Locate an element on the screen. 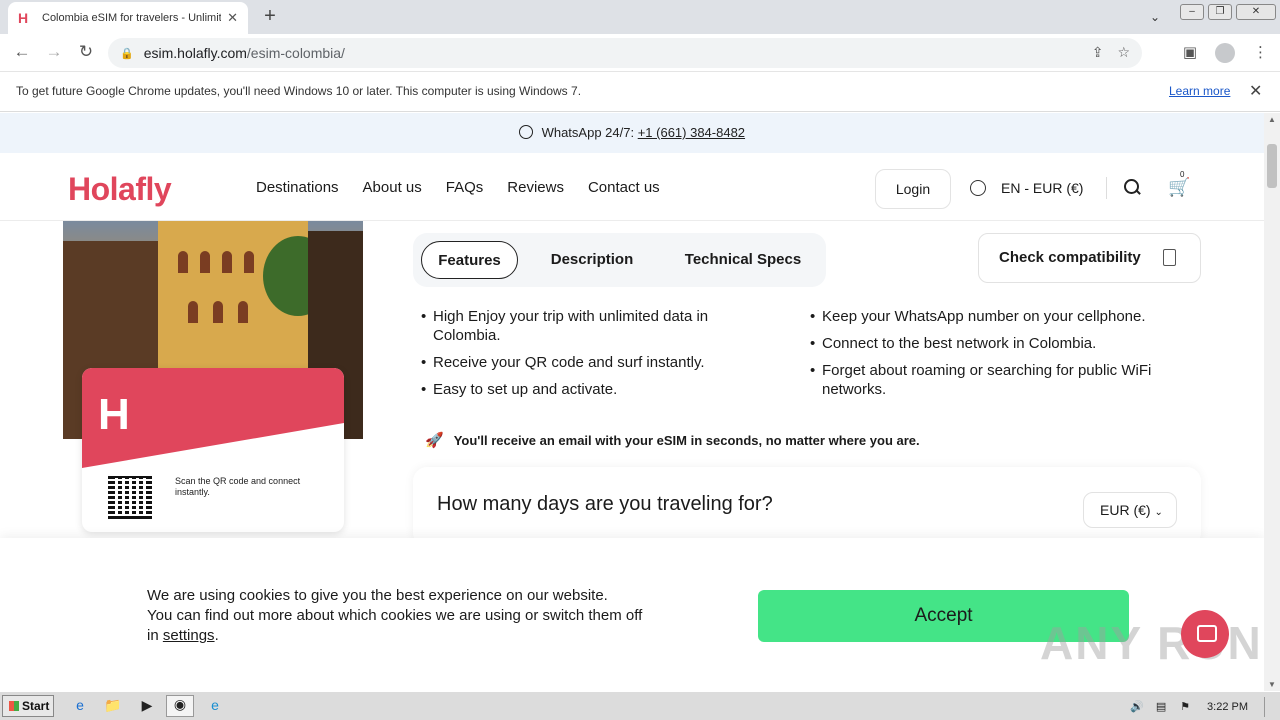  nav-about-us: About us is located at coordinates (392, 187).